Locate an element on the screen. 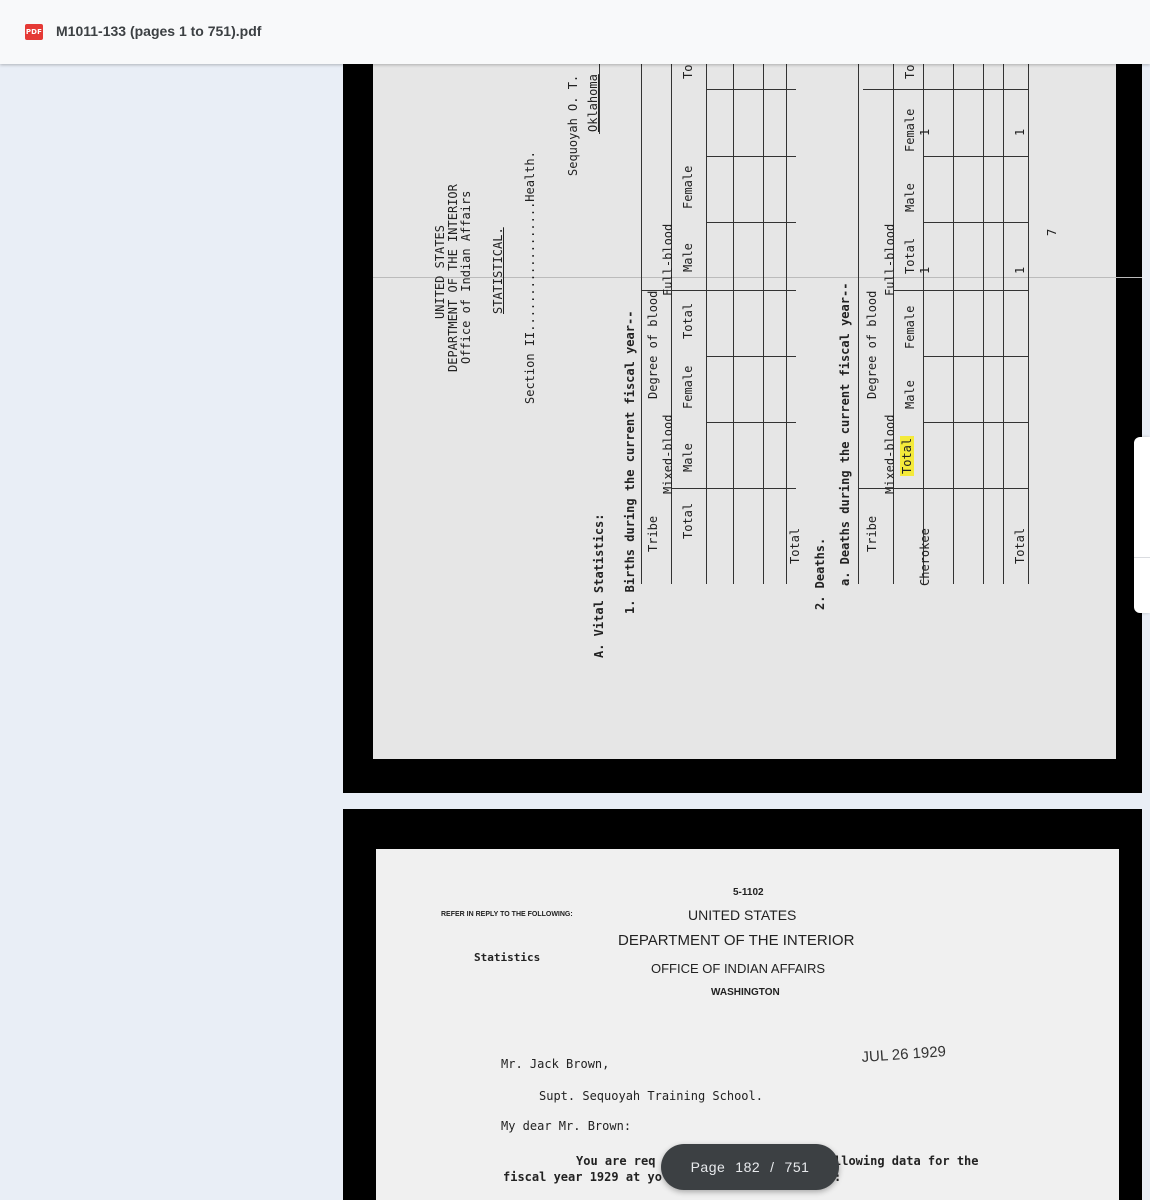  births-female-col: Female is located at coordinates (688, 387).